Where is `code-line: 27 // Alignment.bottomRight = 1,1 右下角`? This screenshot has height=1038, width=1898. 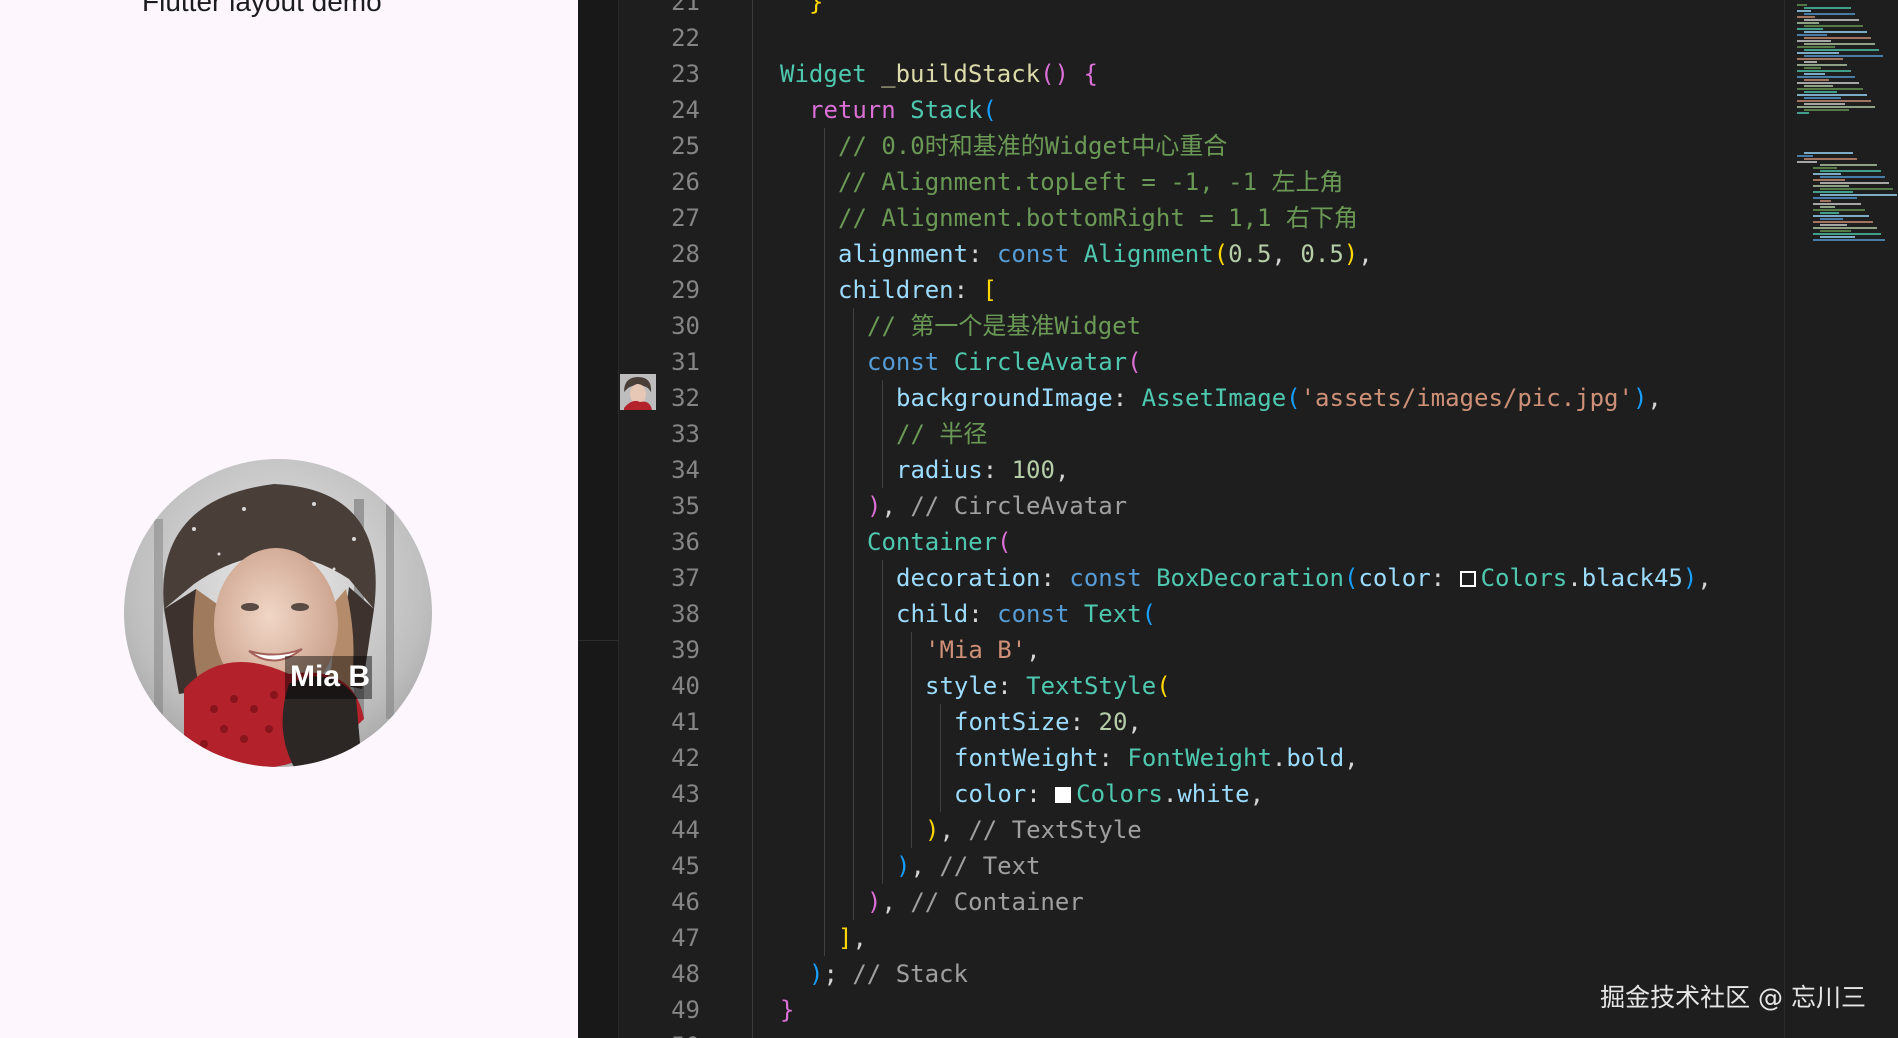 code-line: 27 // Alignment.bottomRight = 1,1 右下角 is located at coordinates (1181, 218).